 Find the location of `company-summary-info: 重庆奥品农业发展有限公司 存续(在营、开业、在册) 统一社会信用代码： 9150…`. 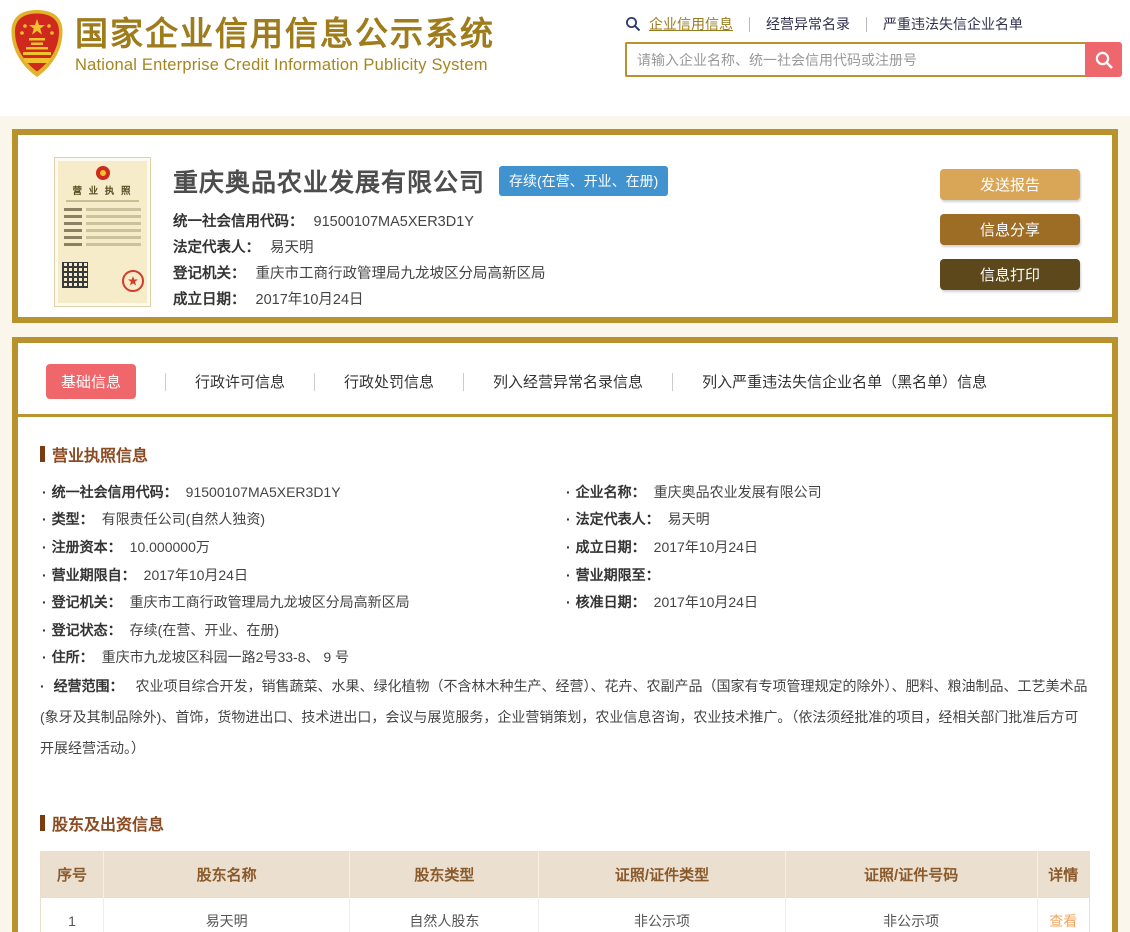

company-summary-info: 重庆奥品农业发展有限公司 存续(在营、开业、在册) 统一社会信用代码： 9150… is located at coordinates (556, 232).